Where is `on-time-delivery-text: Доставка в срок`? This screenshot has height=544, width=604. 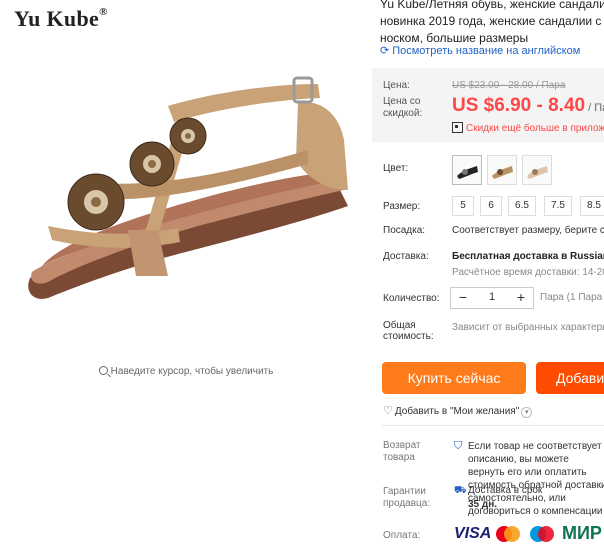 on-time-delivery-text: Доставка в срок is located at coordinates (505, 490).